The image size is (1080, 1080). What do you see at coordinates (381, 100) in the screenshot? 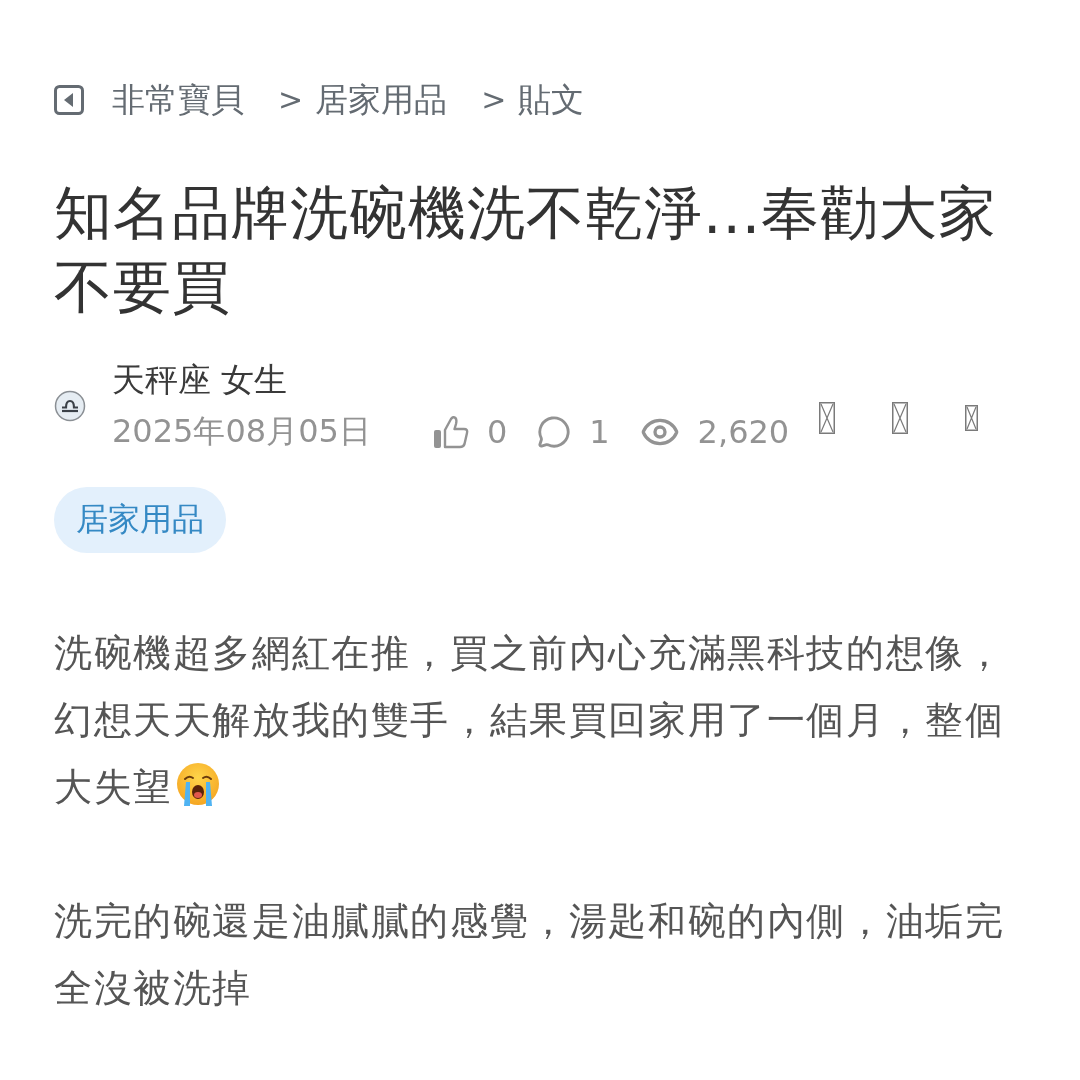
I see `breadcrumb-link: 居家用品` at bounding box center [381, 100].